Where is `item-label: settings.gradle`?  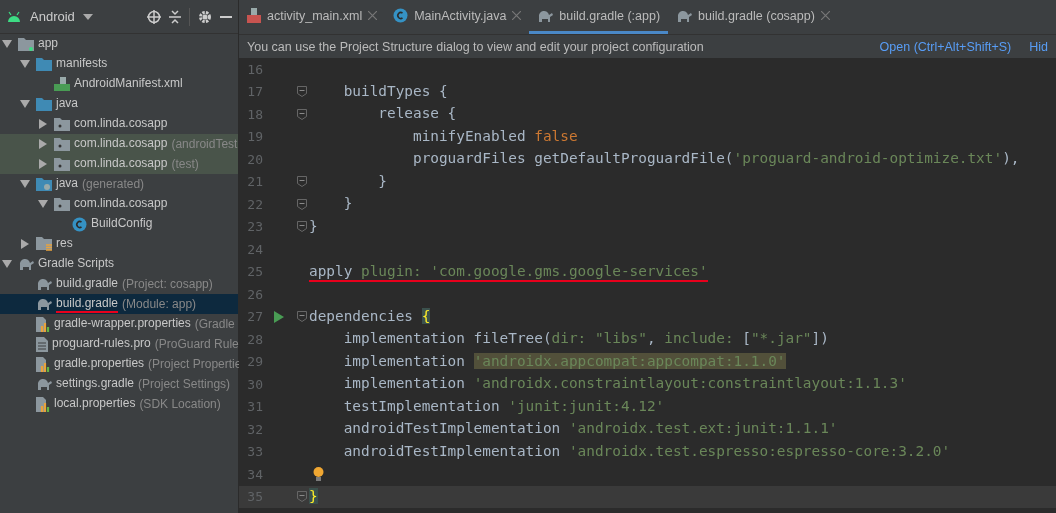 item-label: settings.gradle is located at coordinates (95, 383).